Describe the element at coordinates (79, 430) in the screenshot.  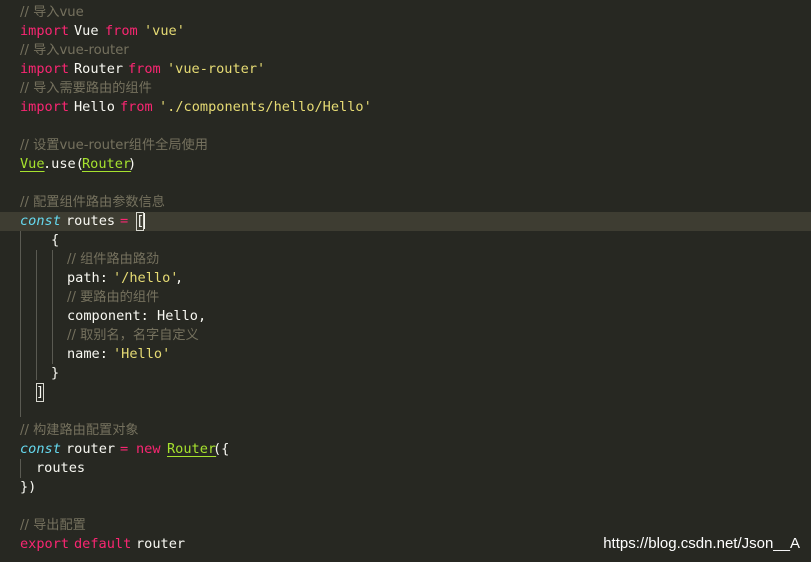
I see `comment: // 构建路由配置对象` at that location.